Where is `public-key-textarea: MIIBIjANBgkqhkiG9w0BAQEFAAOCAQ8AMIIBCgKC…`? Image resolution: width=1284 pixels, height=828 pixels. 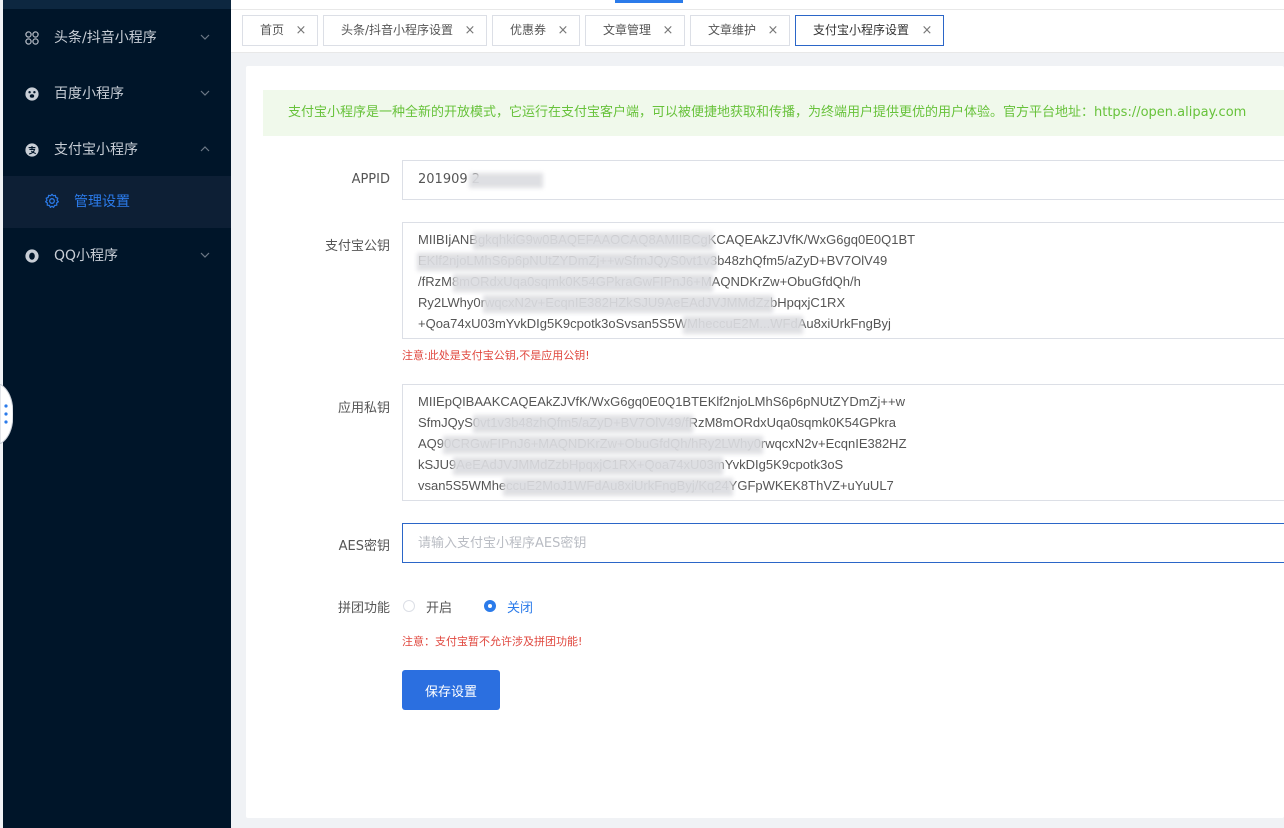
public-key-textarea: MIIBIjANBgkqhkiG9w0BAQEFAAOCAQ8AMIIBCgKC… is located at coordinates (843, 280).